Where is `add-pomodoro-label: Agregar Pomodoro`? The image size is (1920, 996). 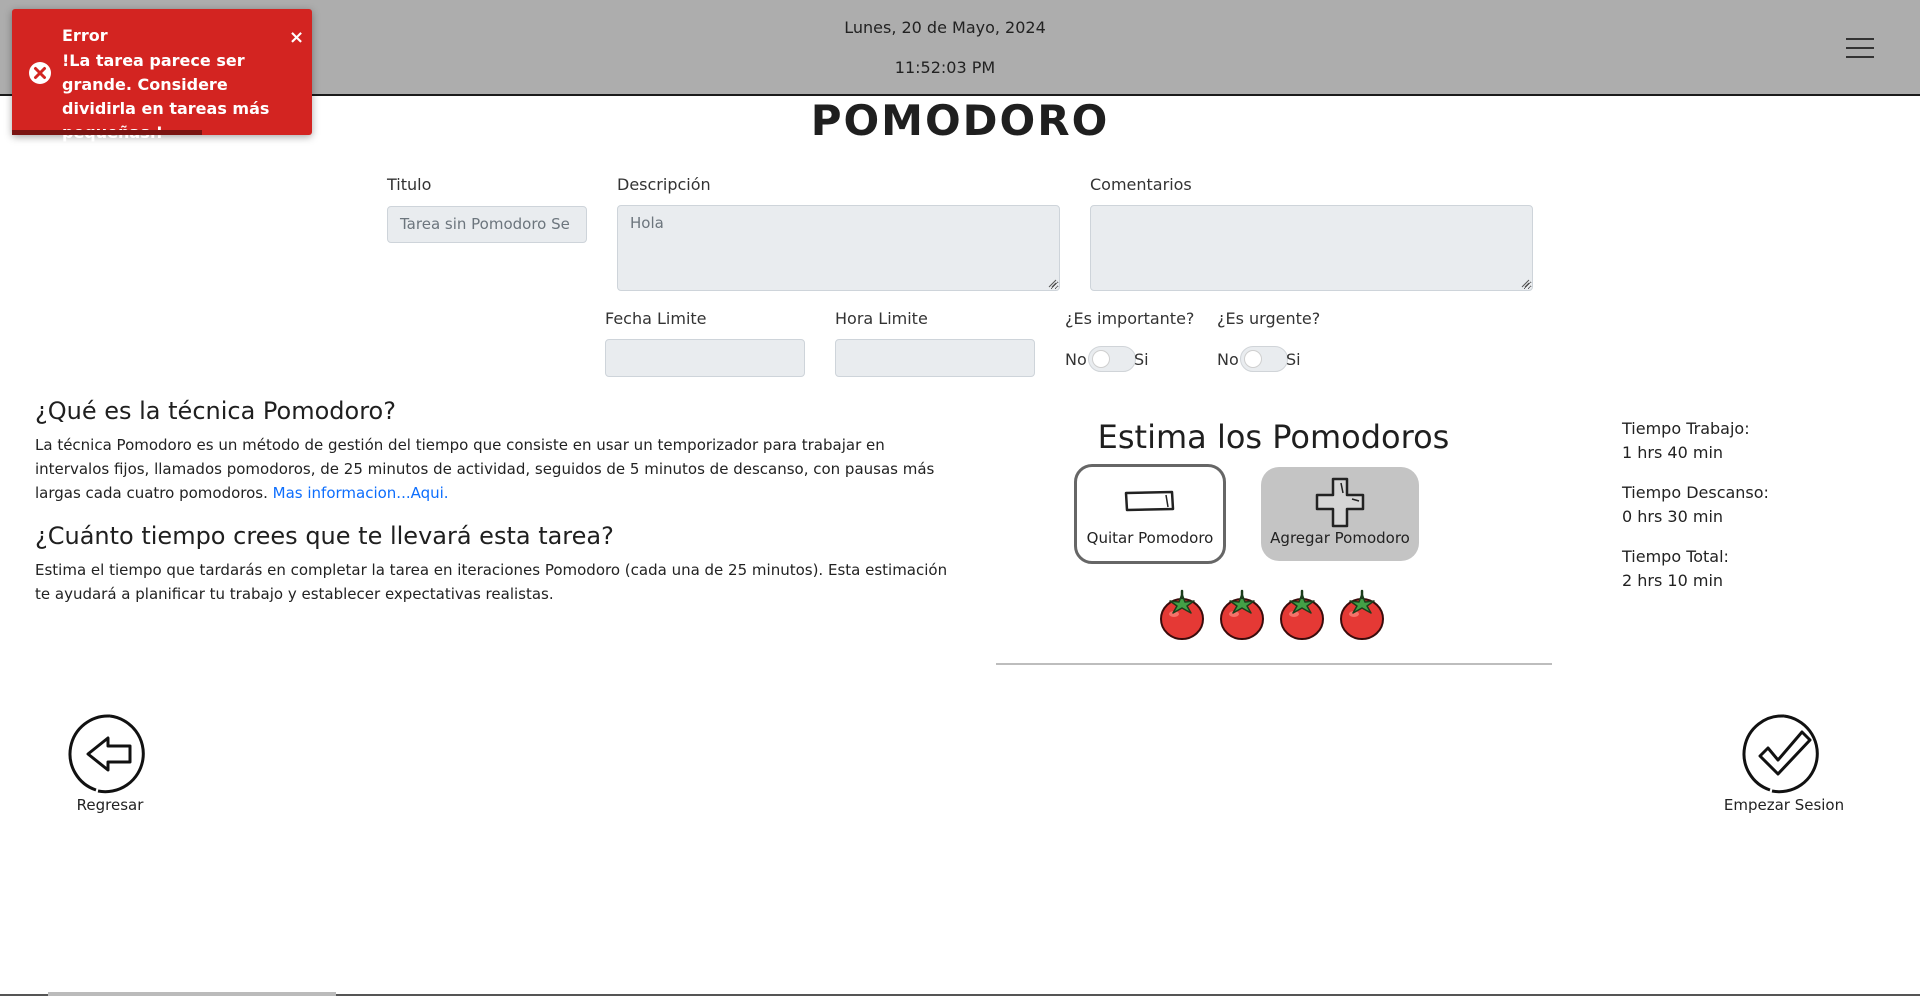 add-pomodoro-label: Agregar Pomodoro is located at coordinates (1340, 538).